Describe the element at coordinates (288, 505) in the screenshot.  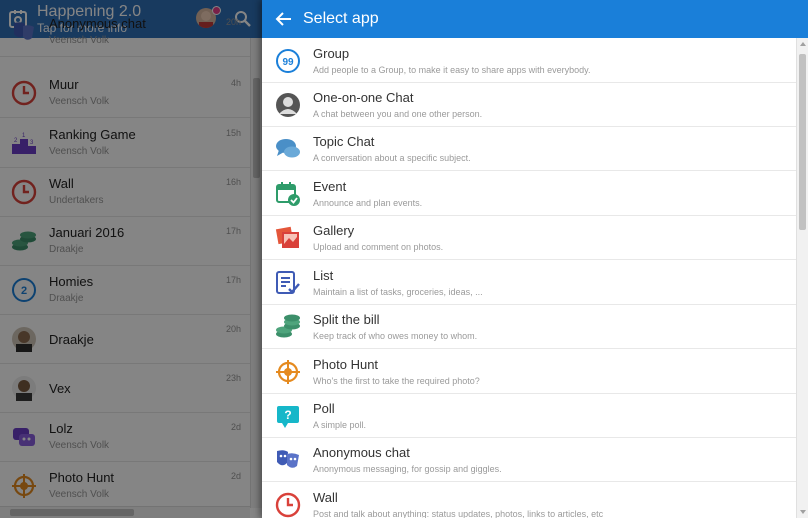
I see `clock-icon` at that location.